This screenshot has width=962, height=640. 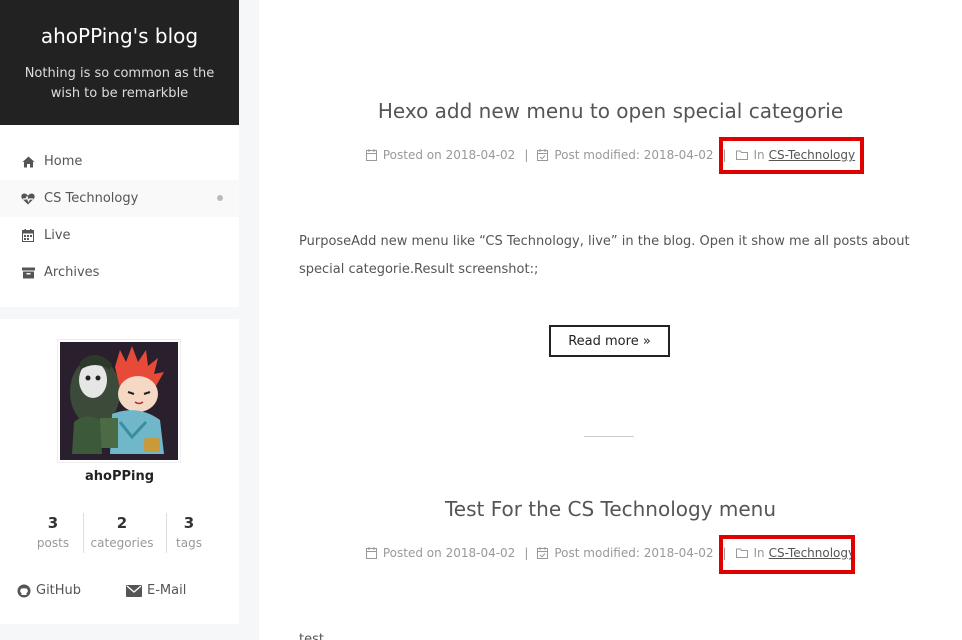 I want to click on email-link-label: E-Mail, so click(x=167, y=590).